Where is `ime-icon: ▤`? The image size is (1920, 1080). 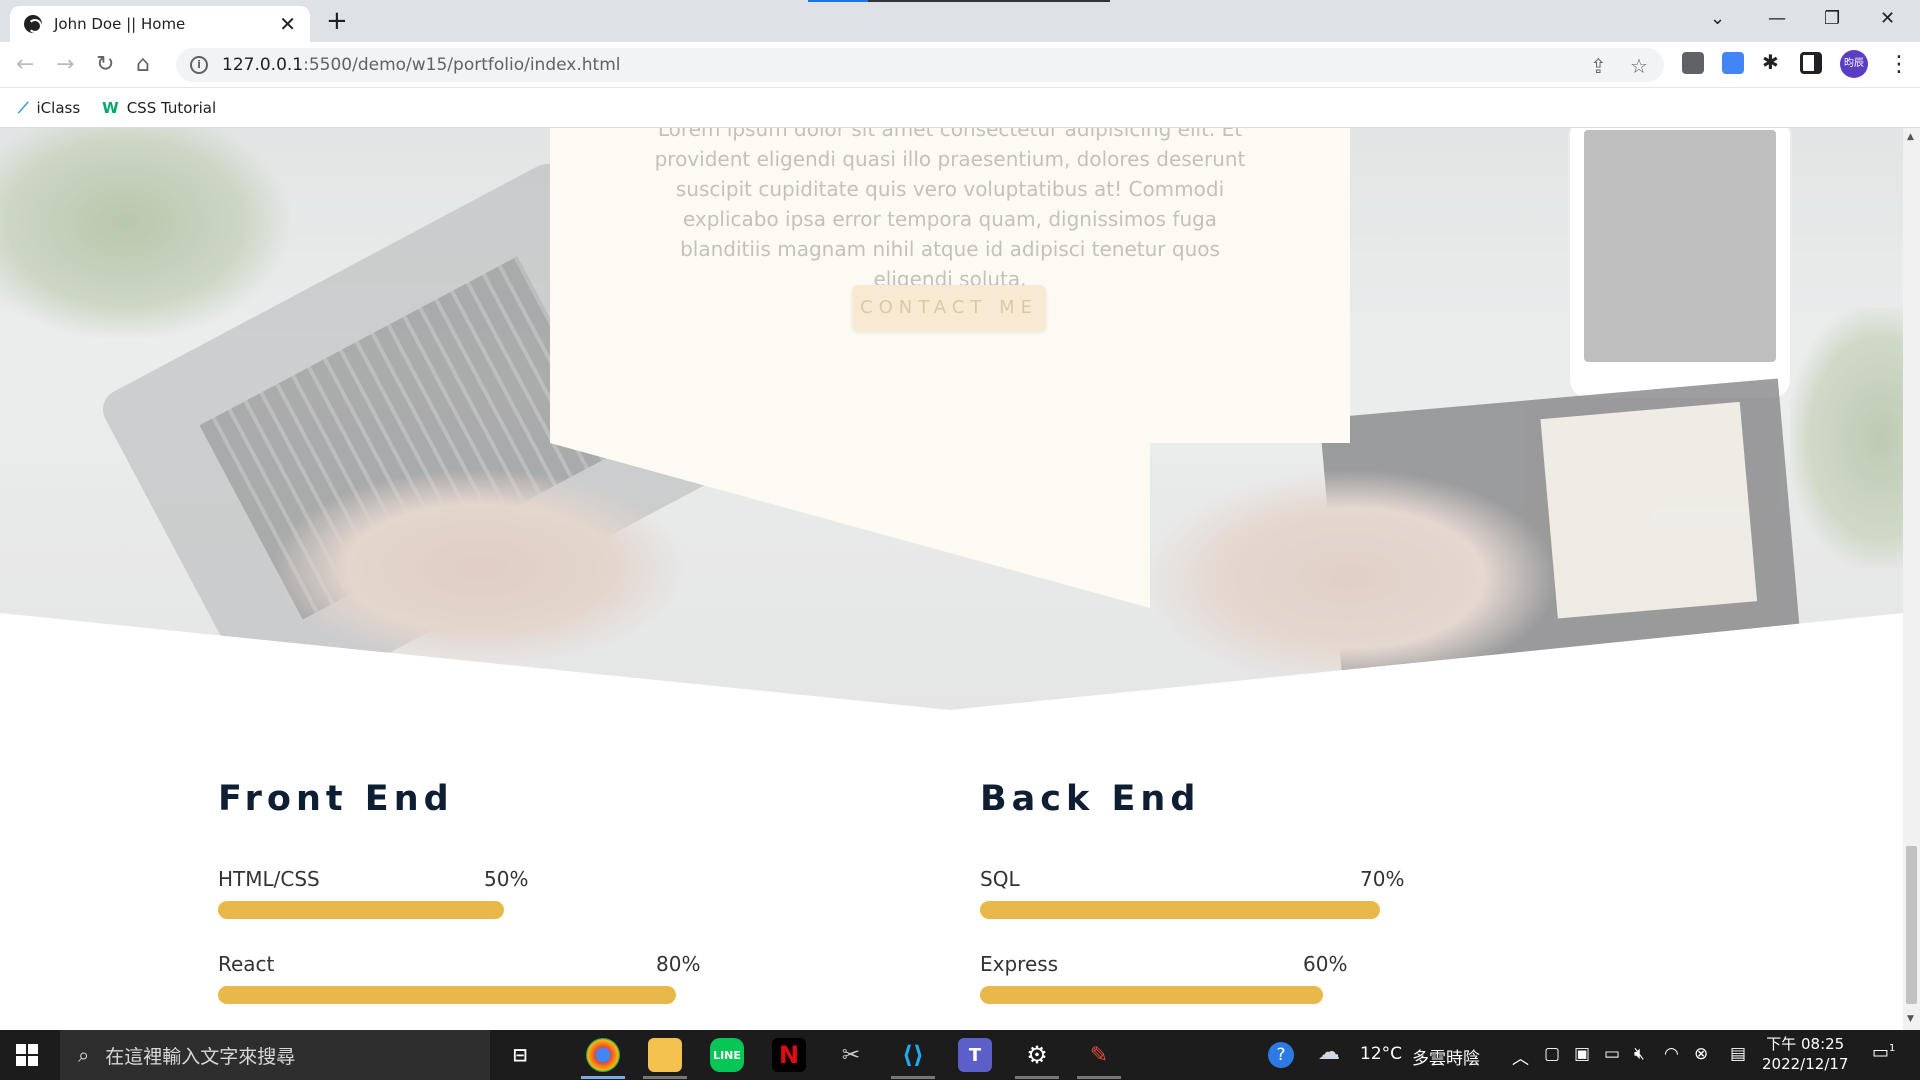
ime-icon: ▤ is located at coordinates (1738, 1054).